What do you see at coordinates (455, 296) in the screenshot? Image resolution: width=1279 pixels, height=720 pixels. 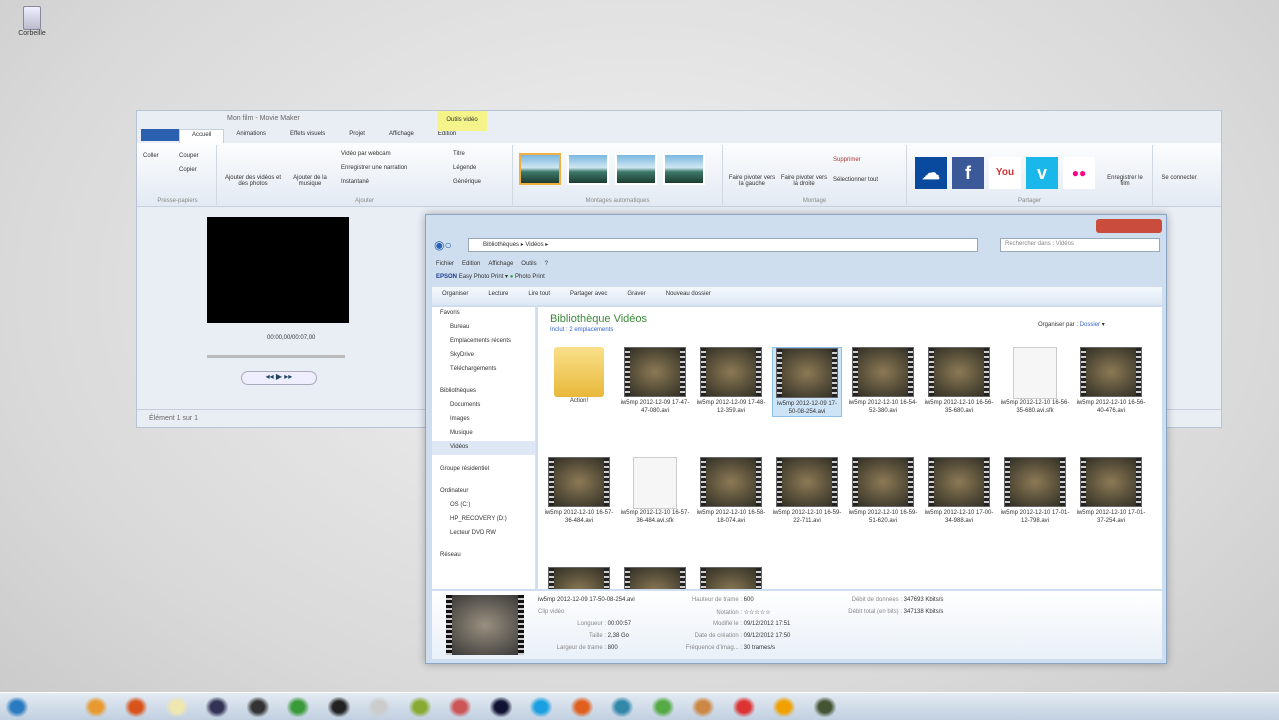 I see `organize-button: Organiser` at bounding box center [455, 296].